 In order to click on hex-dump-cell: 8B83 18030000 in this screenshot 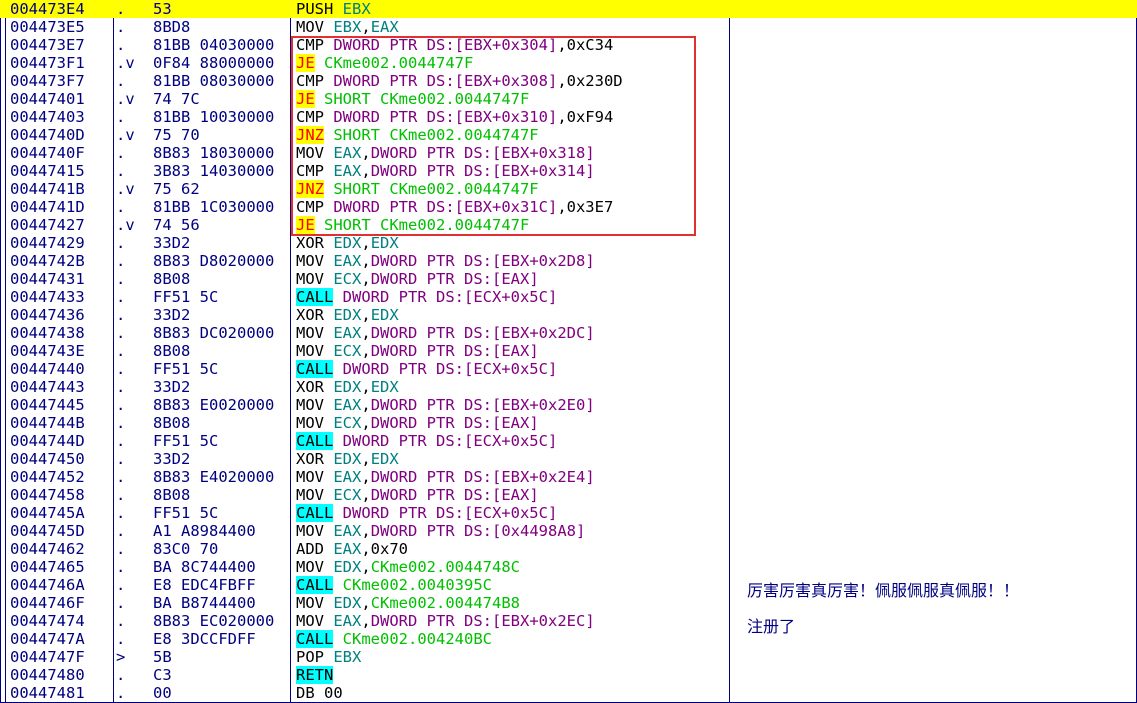, I will do `click(214, 153)`.